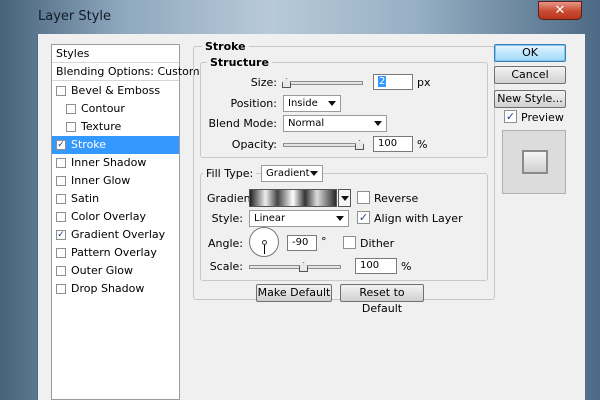 Image resolution: width=600 pixels, height=400 pixels. What do you see at coordinates (89, 144) in the screenshot?
I see `style-item-label: Stroke` at bounding box center [89, 144].